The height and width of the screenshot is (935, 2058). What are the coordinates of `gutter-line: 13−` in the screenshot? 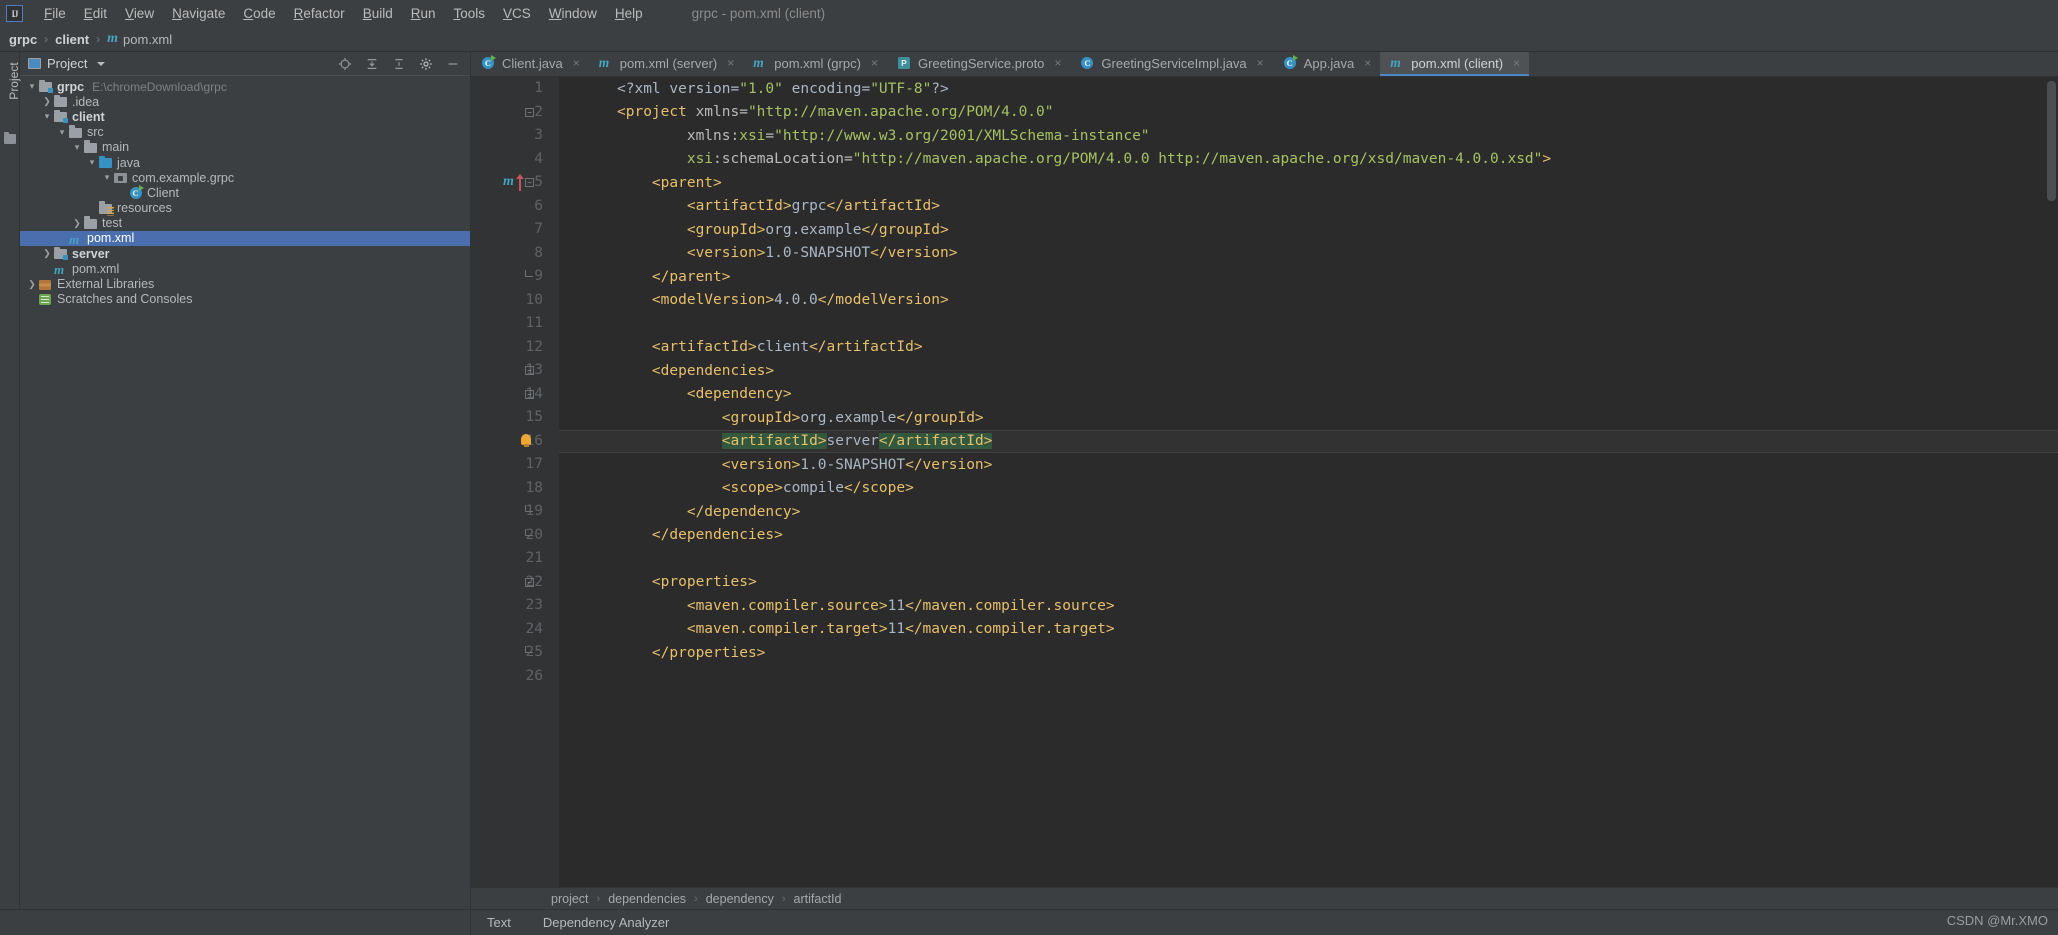 It's located at (515, 371).